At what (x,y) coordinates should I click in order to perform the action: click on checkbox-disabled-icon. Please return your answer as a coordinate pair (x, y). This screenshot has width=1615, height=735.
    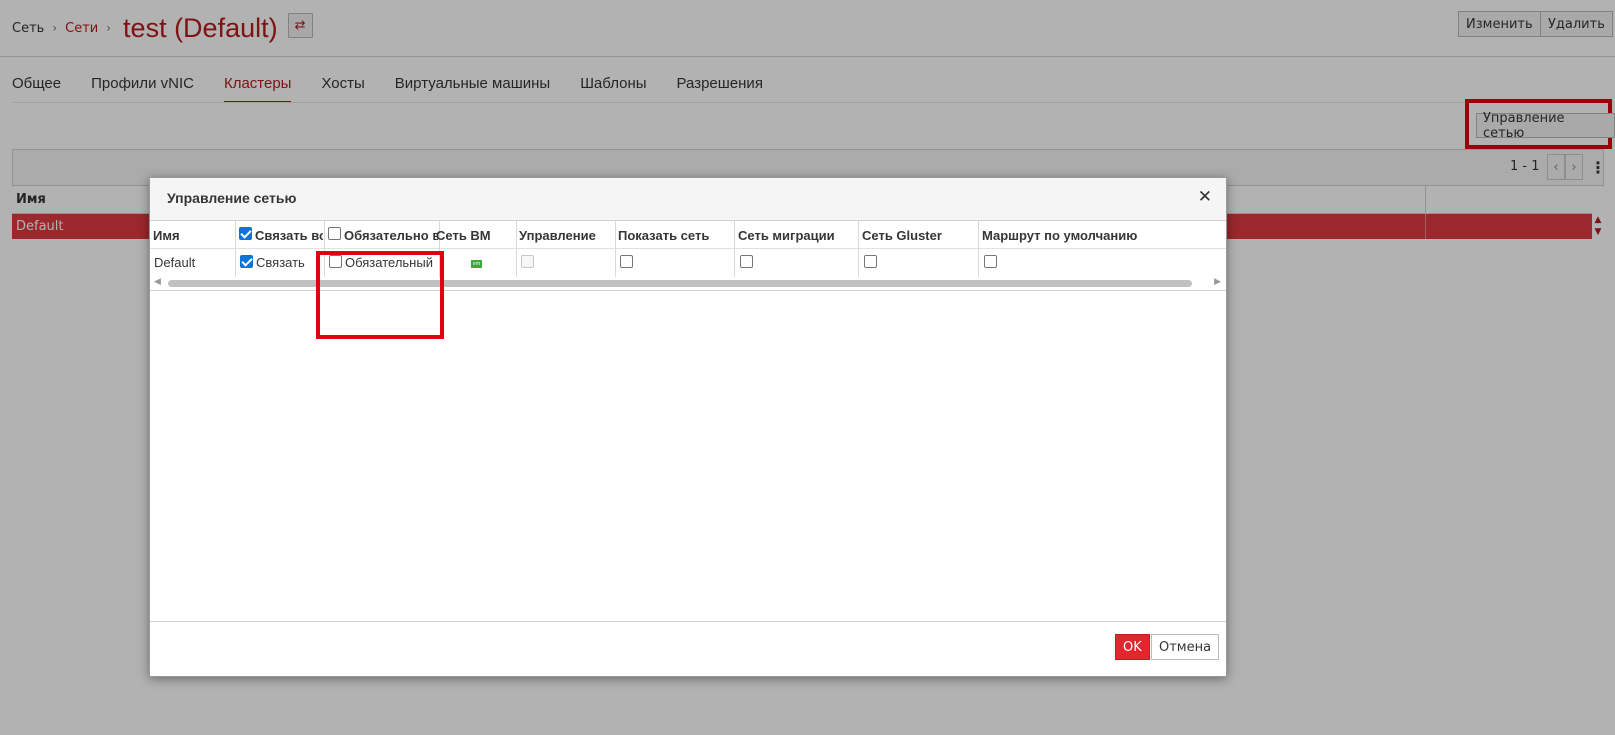
    Looking at the image, I should click on (527, 261).